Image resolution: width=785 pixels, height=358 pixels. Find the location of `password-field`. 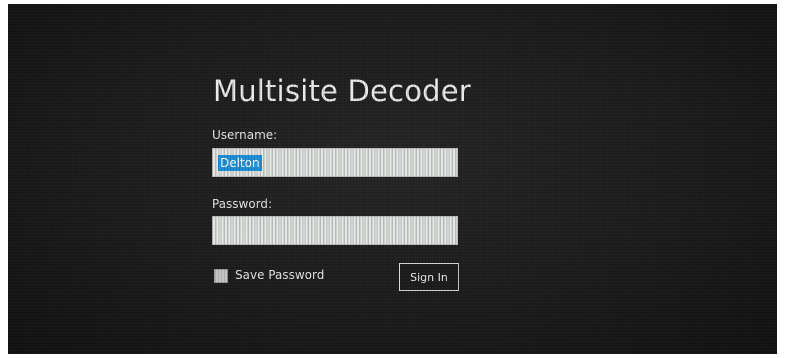

password-field is located at coordinates (335, 230).